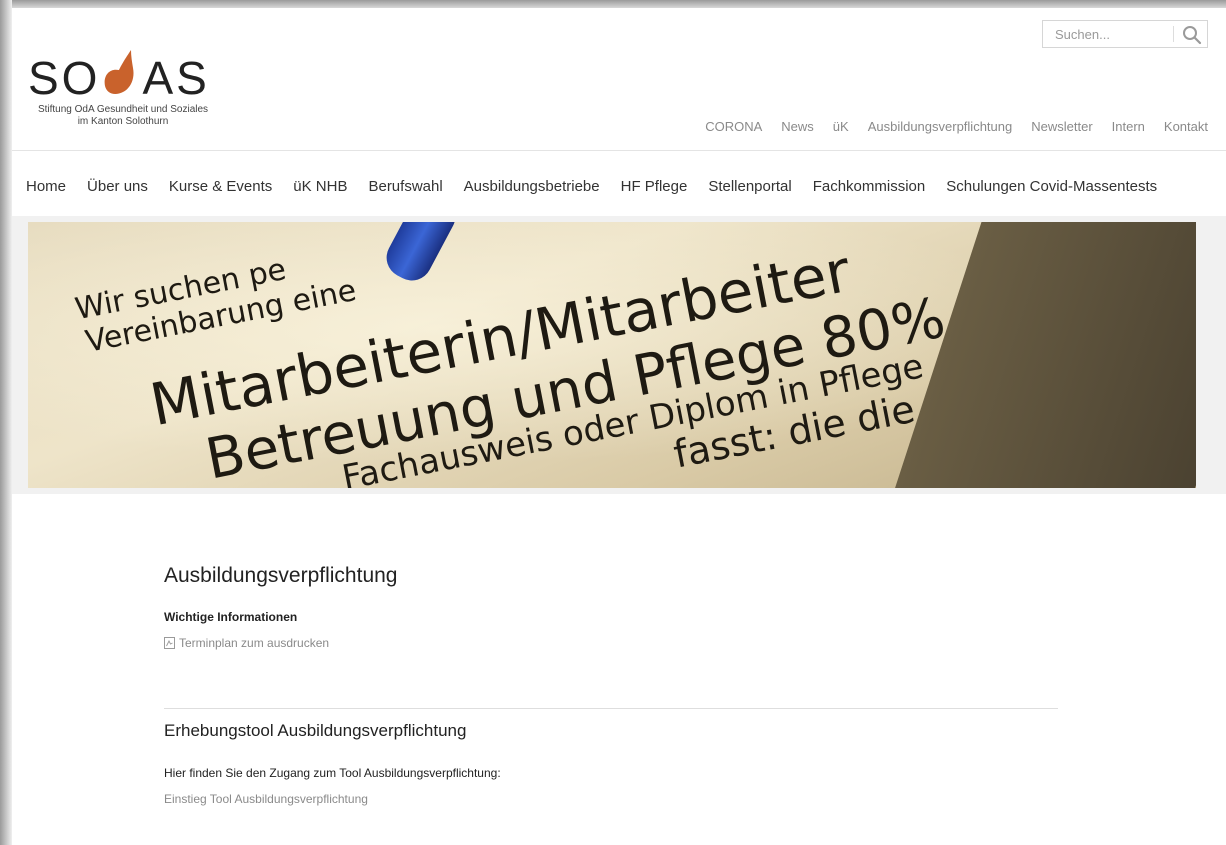 This screenshot has width=1226, height=845. I want to click on pdf-file-icon, so click(169, 643).